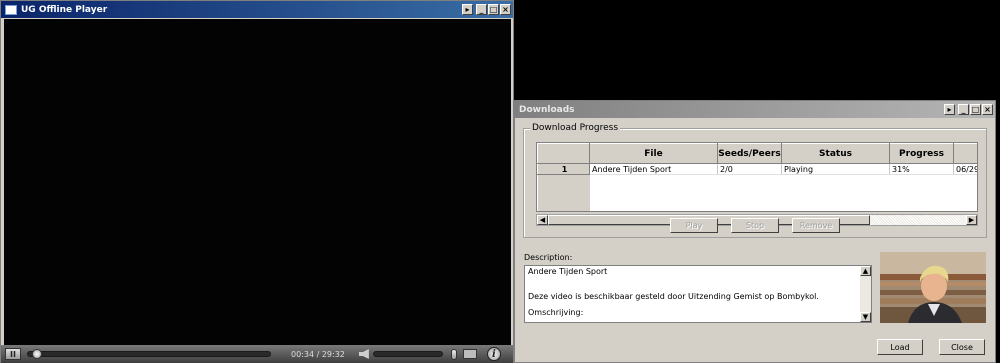 Image resolution: width=1000 pixels, height=363 pixels. I want to click on column-header-progress: Progress, so click(921, 153).